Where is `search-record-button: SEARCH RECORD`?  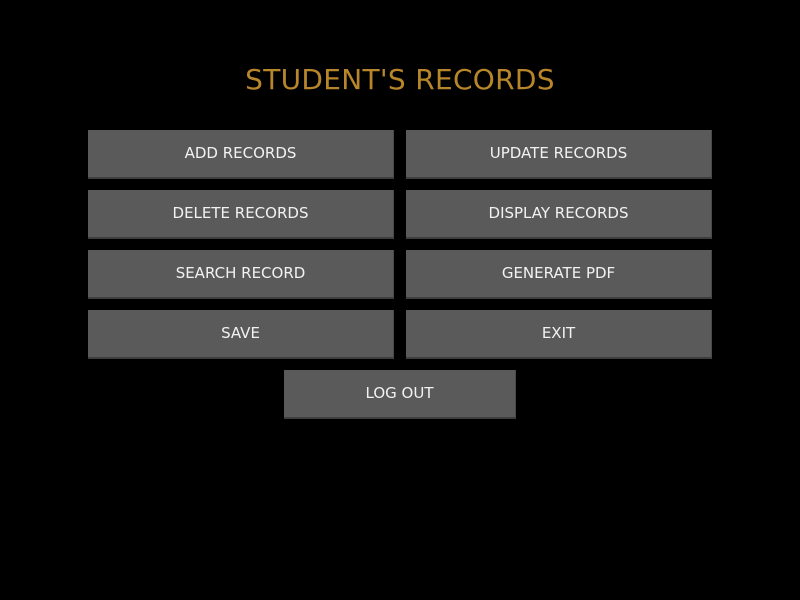
search-record-button: SEARCH RECORD is located at coordinates (241, 274).